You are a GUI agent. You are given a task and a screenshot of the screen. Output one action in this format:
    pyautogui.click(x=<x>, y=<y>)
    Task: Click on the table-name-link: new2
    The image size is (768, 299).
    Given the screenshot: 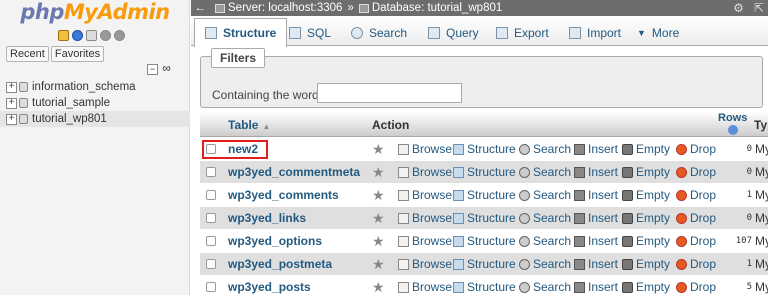 What is the action you would take?
    pyautogui.click(x=243, y=149)
    